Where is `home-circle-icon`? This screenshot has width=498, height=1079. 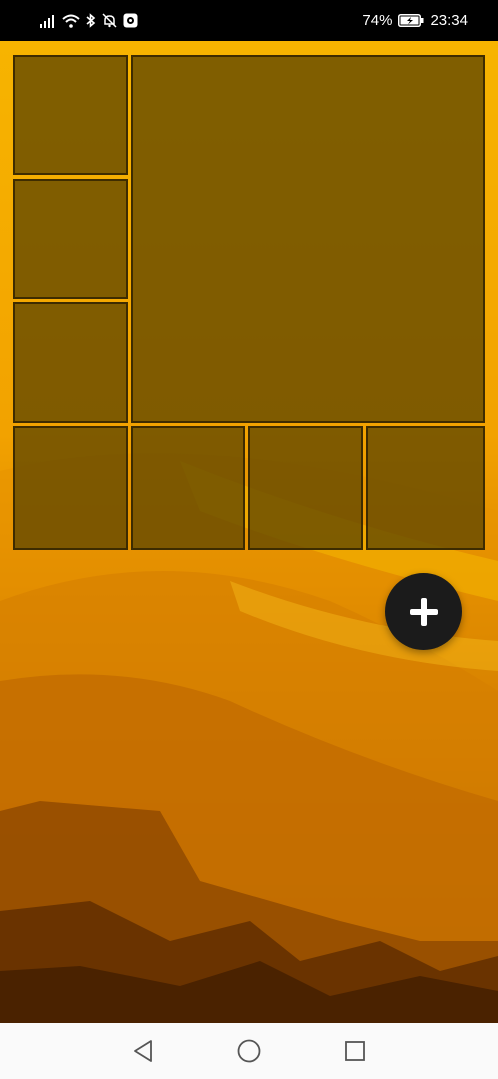
home-circle-icon is located at coordinates (249, 1051).